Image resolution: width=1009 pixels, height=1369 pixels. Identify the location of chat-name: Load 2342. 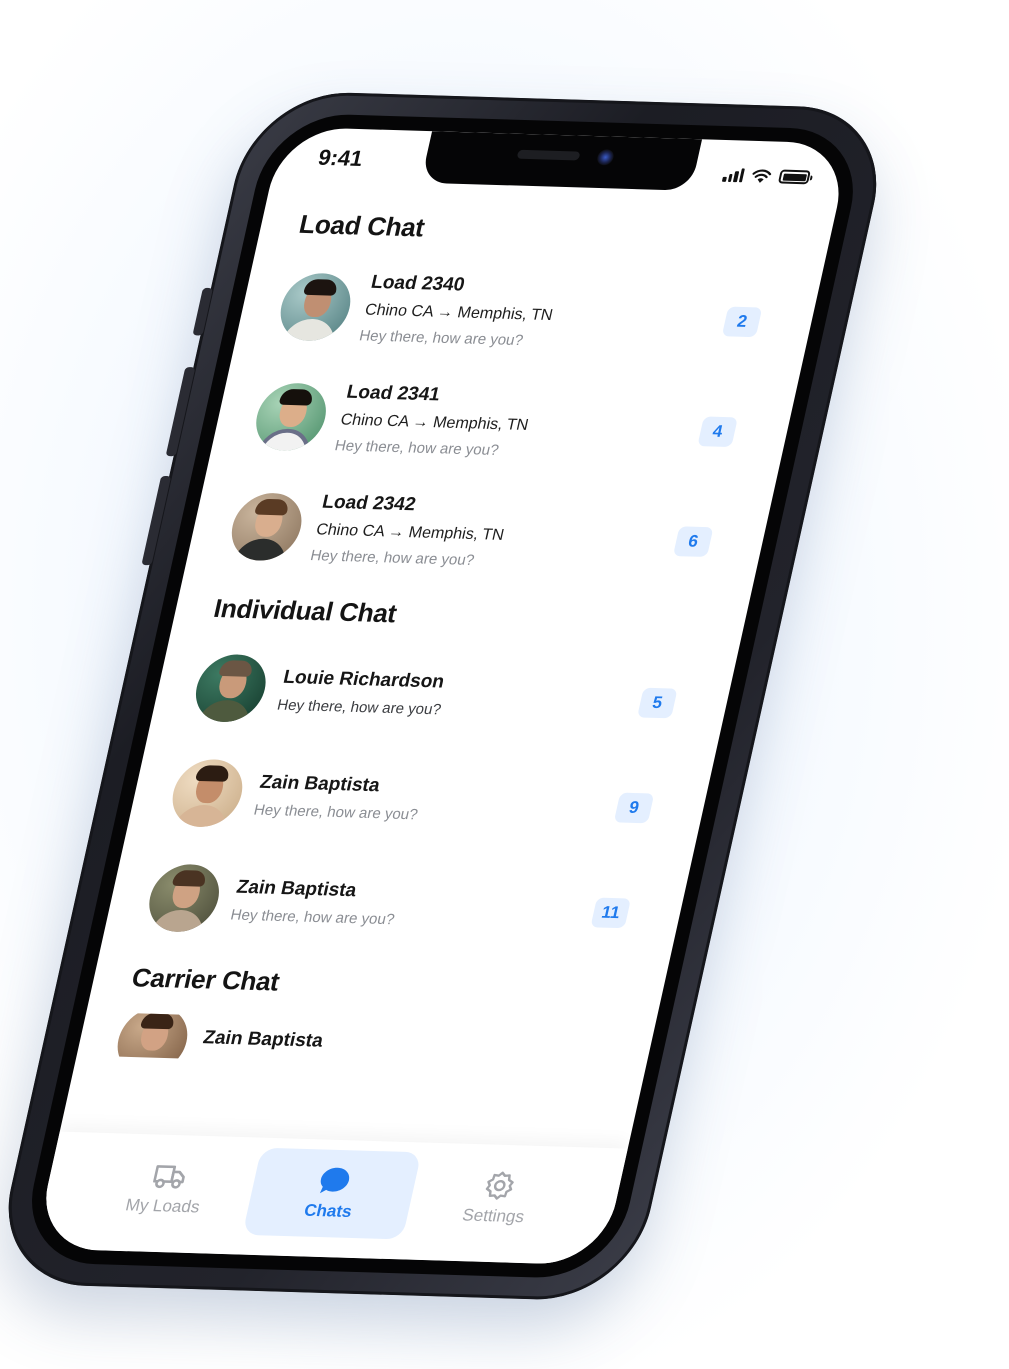
(369, 503).